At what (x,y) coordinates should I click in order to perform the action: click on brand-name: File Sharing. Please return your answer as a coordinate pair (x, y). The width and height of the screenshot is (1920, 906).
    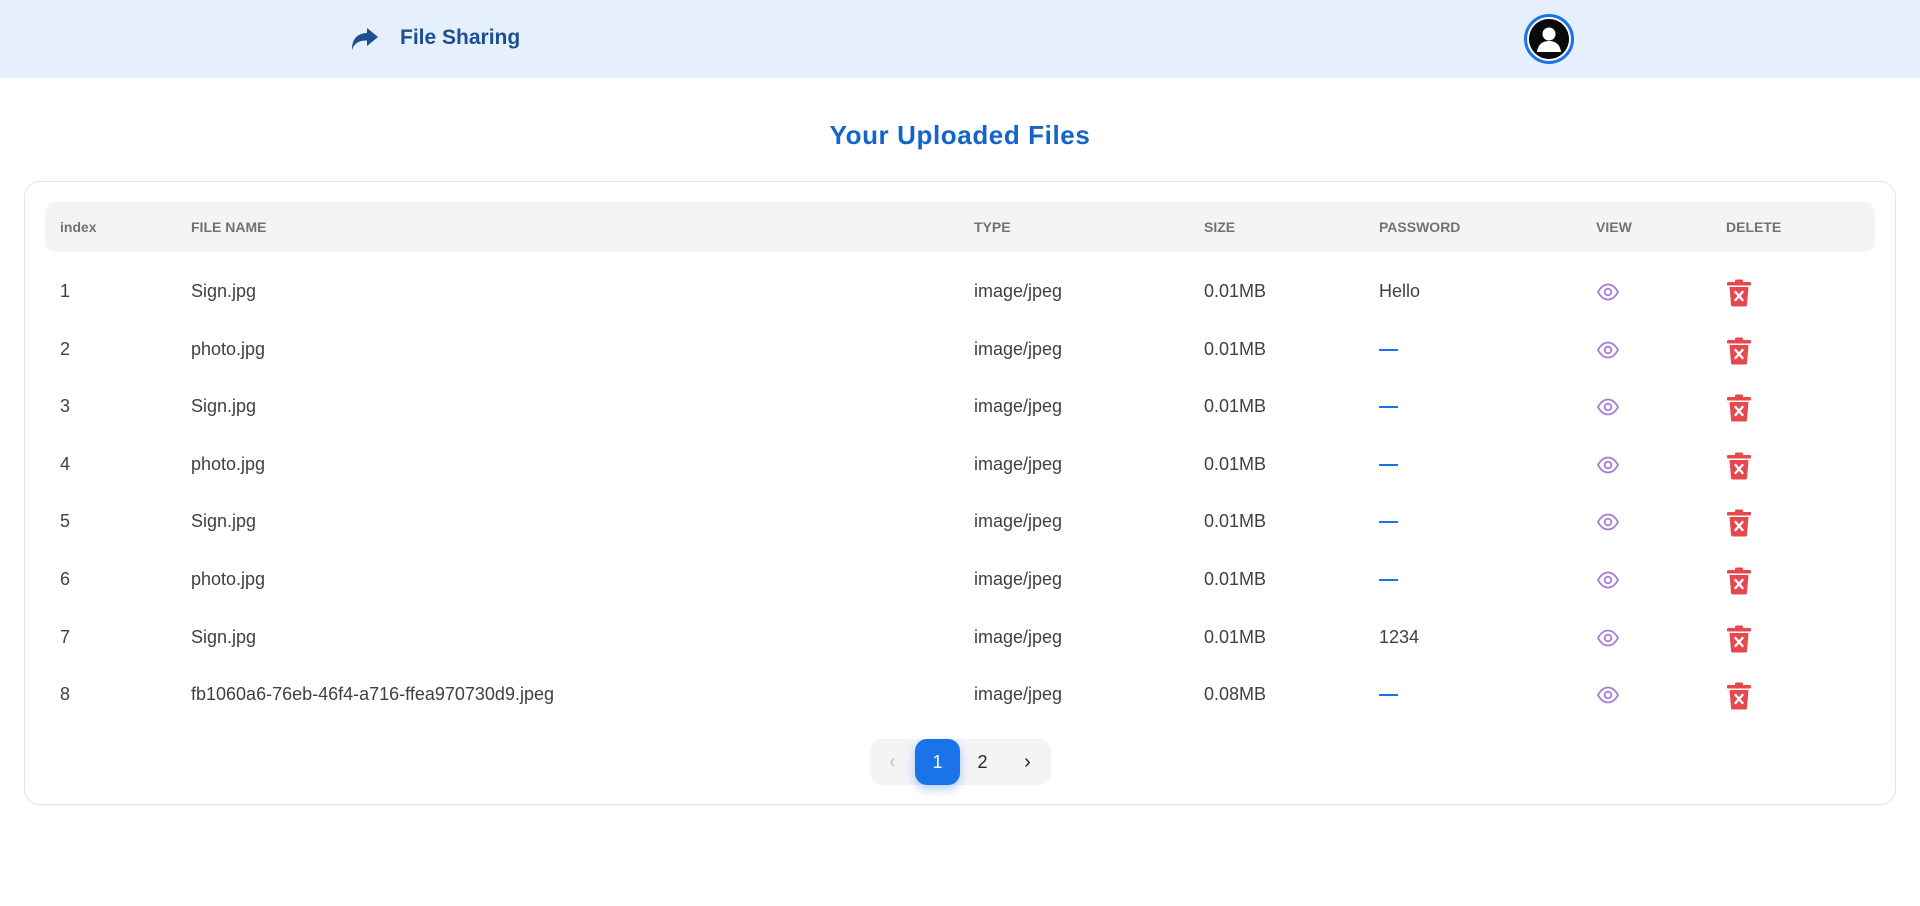
    Looking at the image, I should click on (460, 37).